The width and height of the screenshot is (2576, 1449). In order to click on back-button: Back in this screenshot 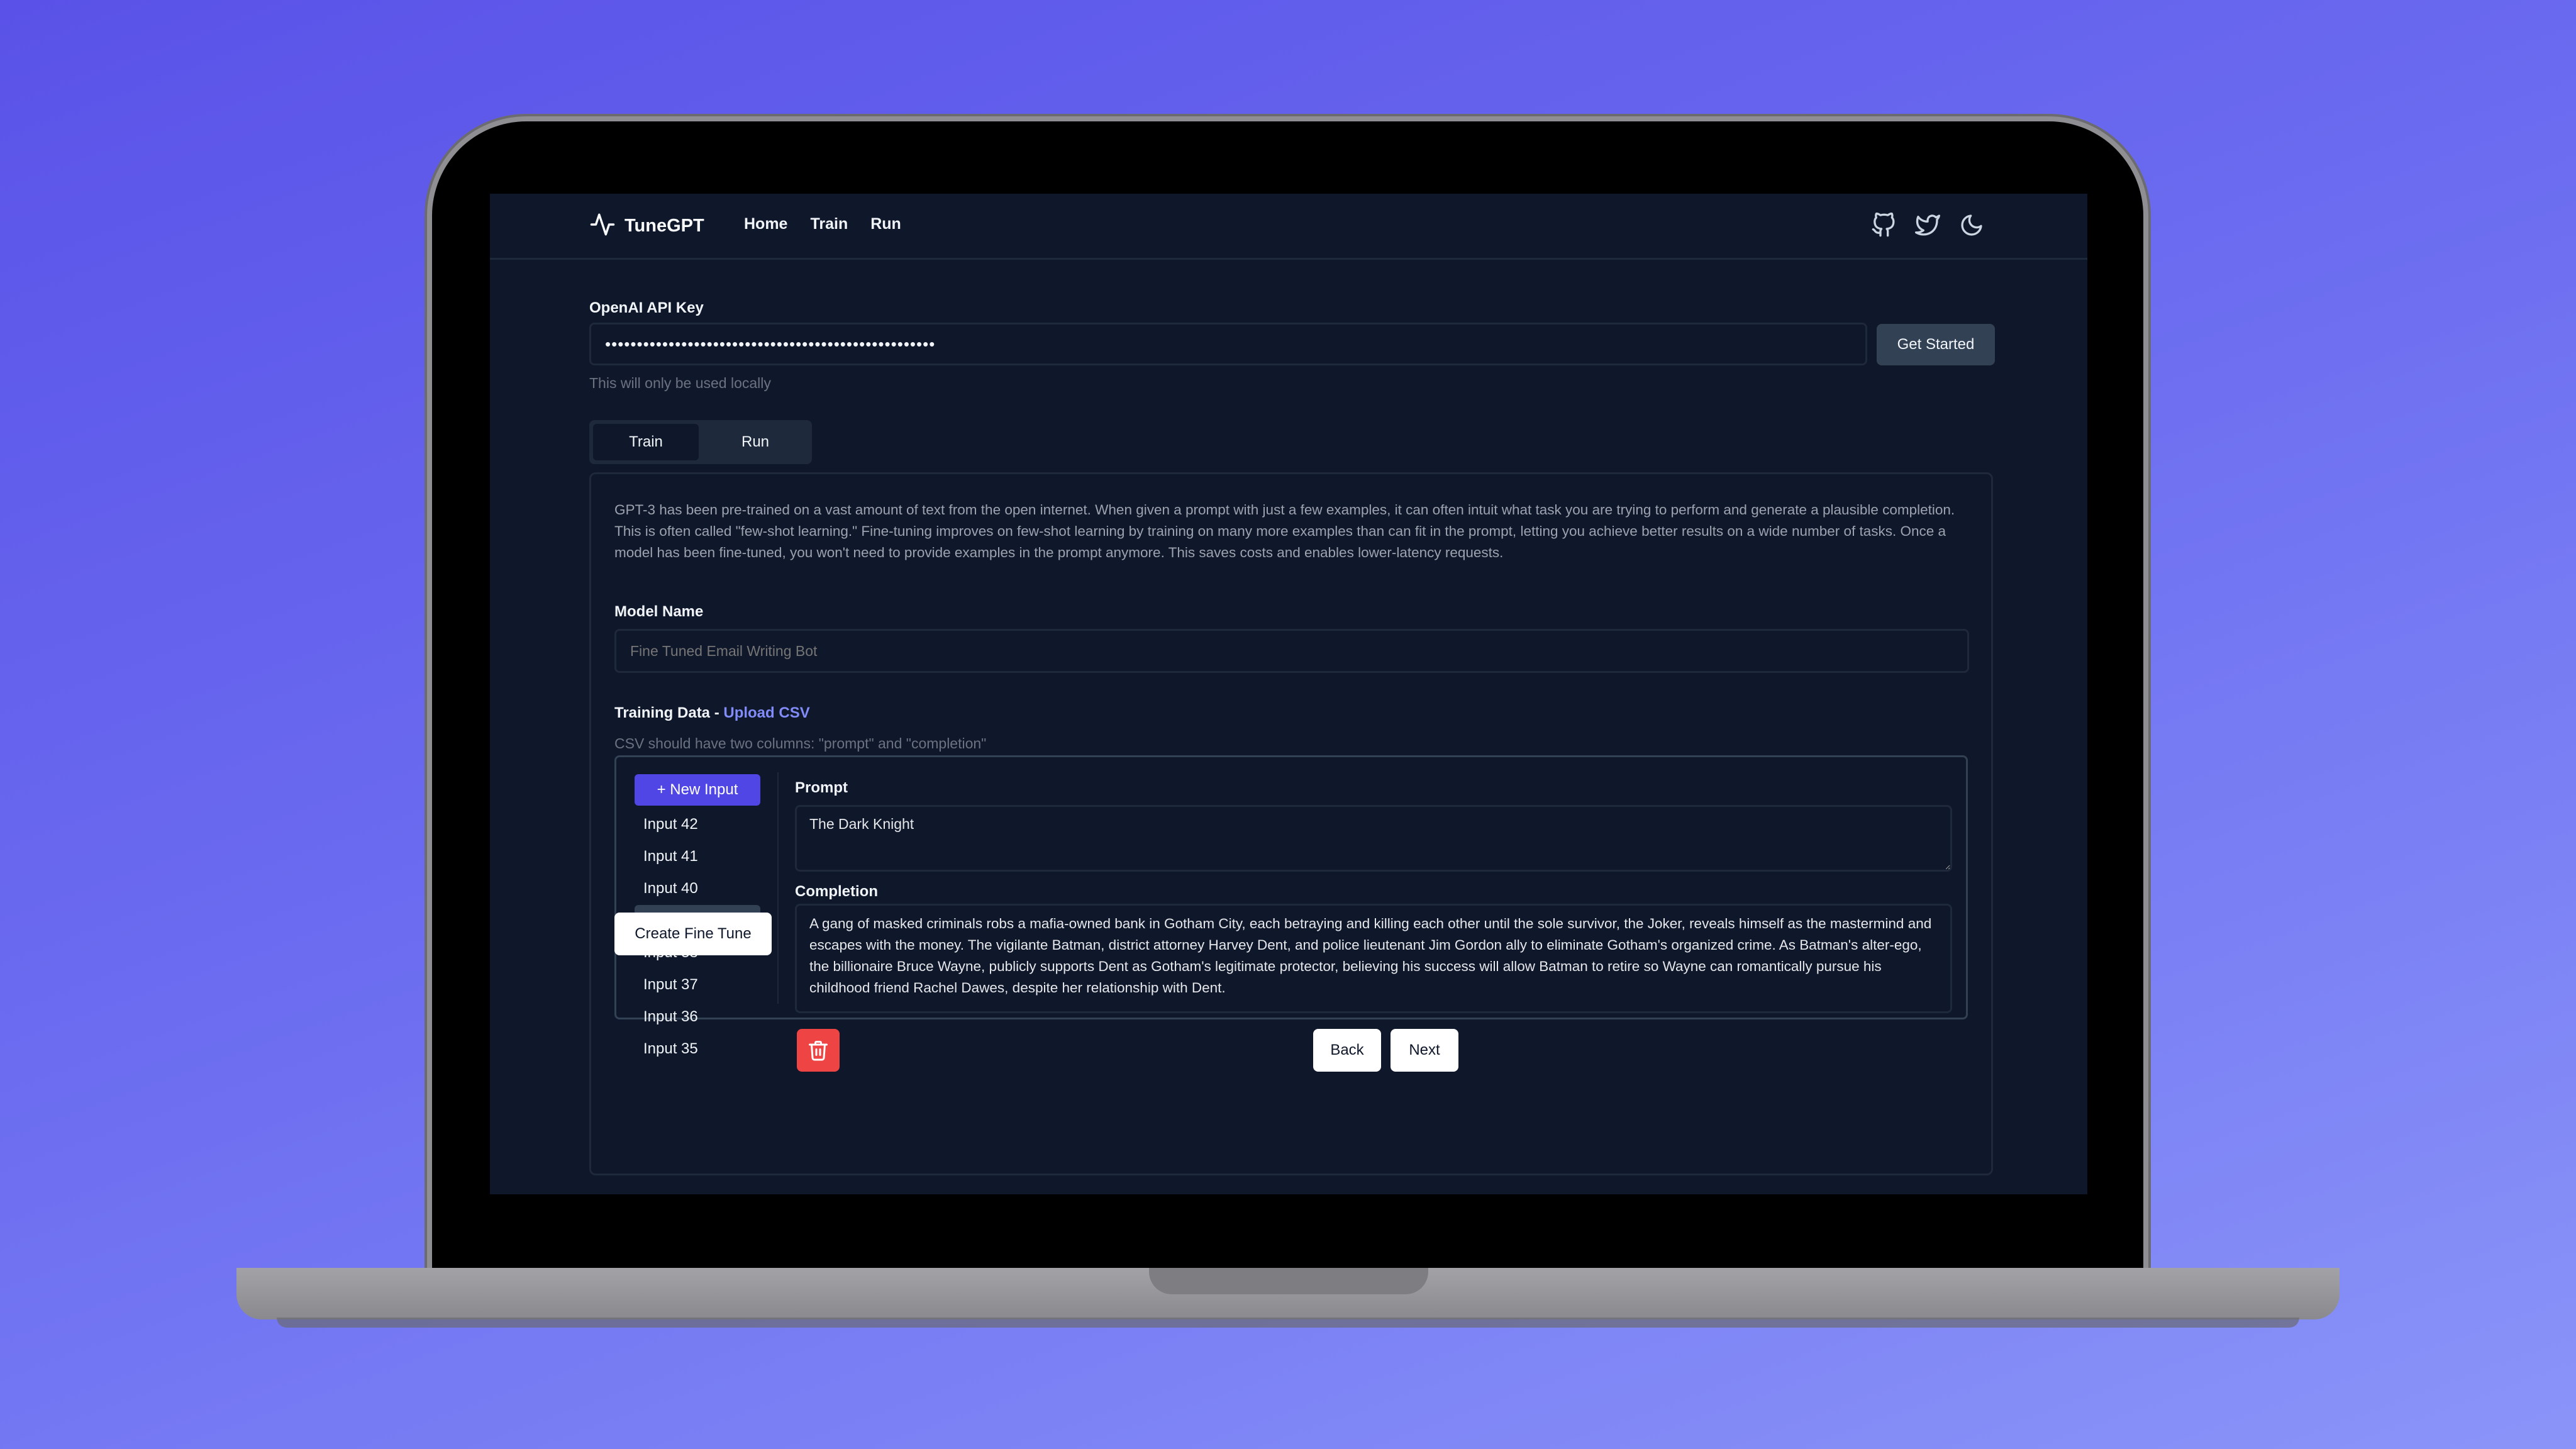, I will do `click(1347, 1050)`.